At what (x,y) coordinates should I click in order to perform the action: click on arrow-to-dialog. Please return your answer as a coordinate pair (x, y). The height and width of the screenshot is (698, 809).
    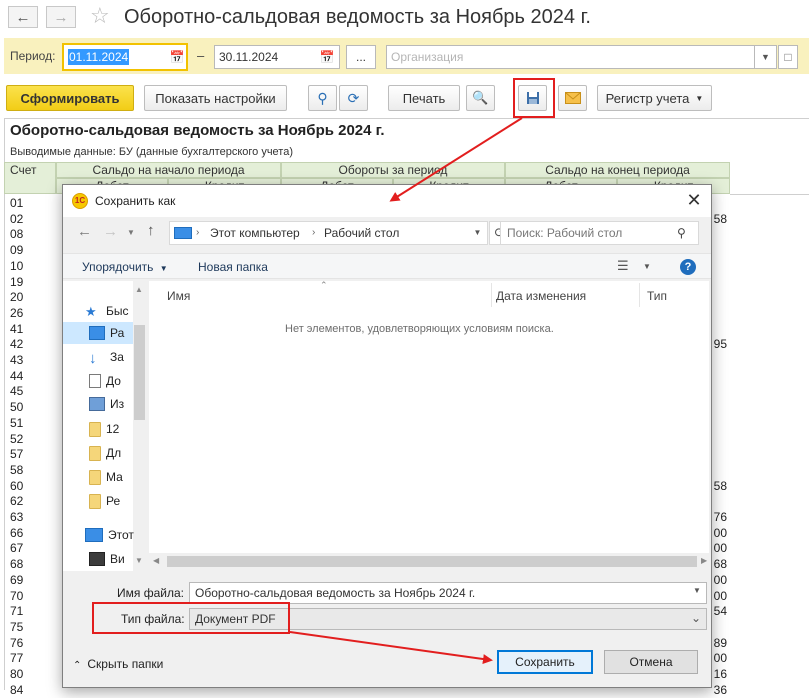
    Looking at the image, I should click on (456, 159).